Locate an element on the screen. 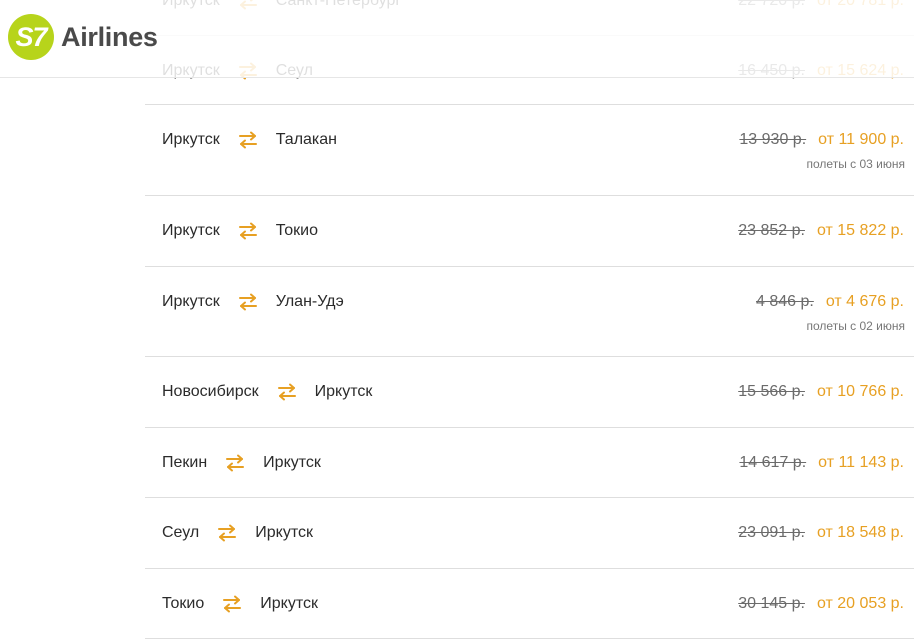  sale-price: от 11 900 р. is located at coordinates (861, 139).